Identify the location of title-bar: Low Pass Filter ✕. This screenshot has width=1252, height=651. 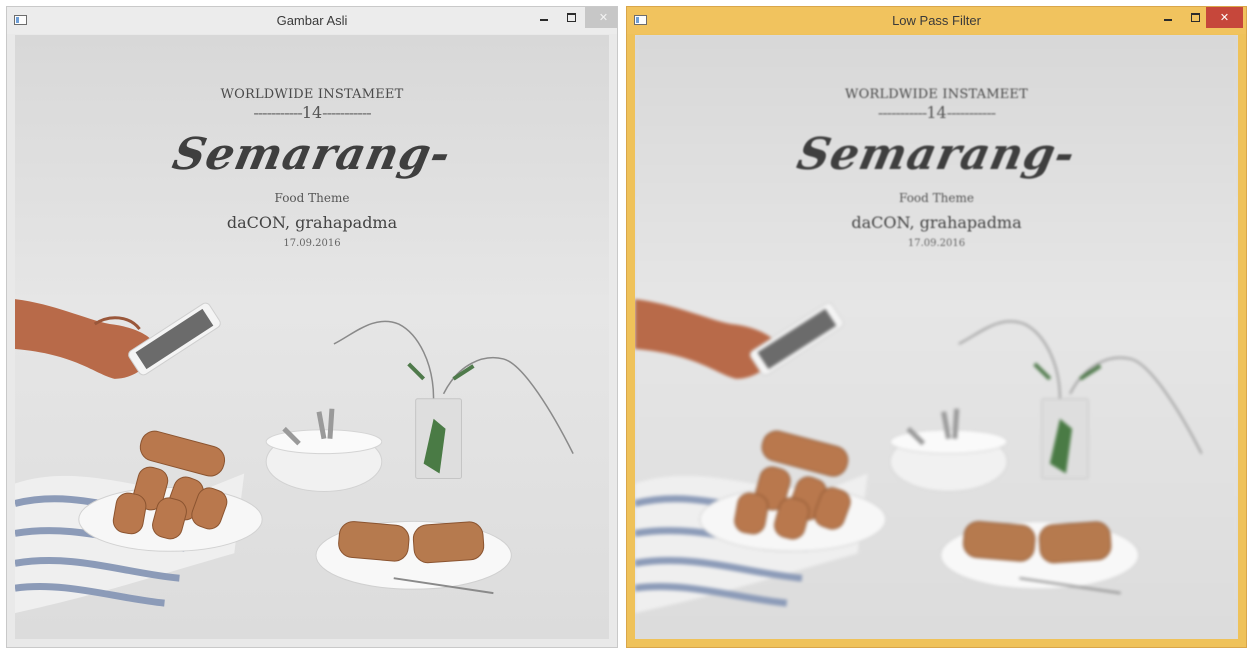
(936, 20).